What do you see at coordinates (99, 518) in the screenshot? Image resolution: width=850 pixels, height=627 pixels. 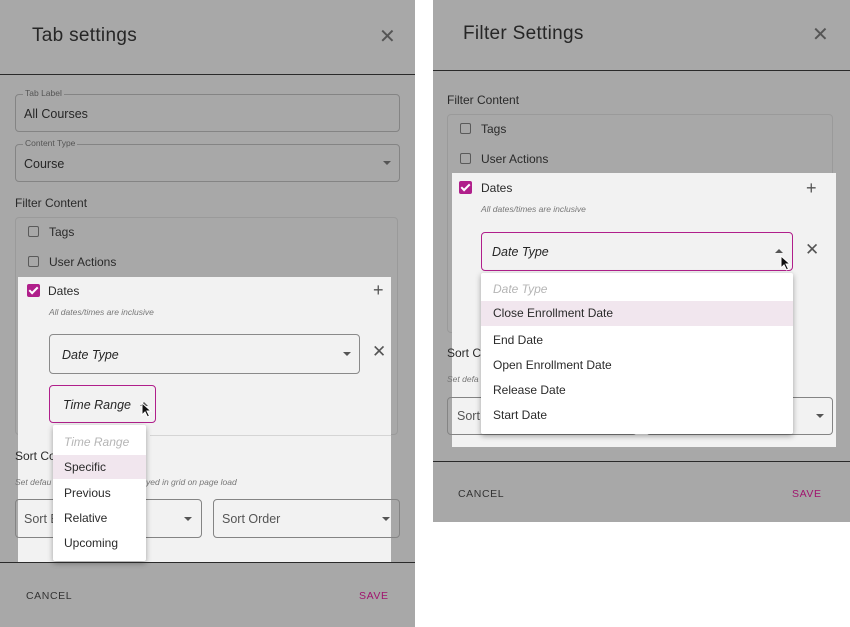 I see `menu-item-relative: Relative` at bounding box center [99, 518].